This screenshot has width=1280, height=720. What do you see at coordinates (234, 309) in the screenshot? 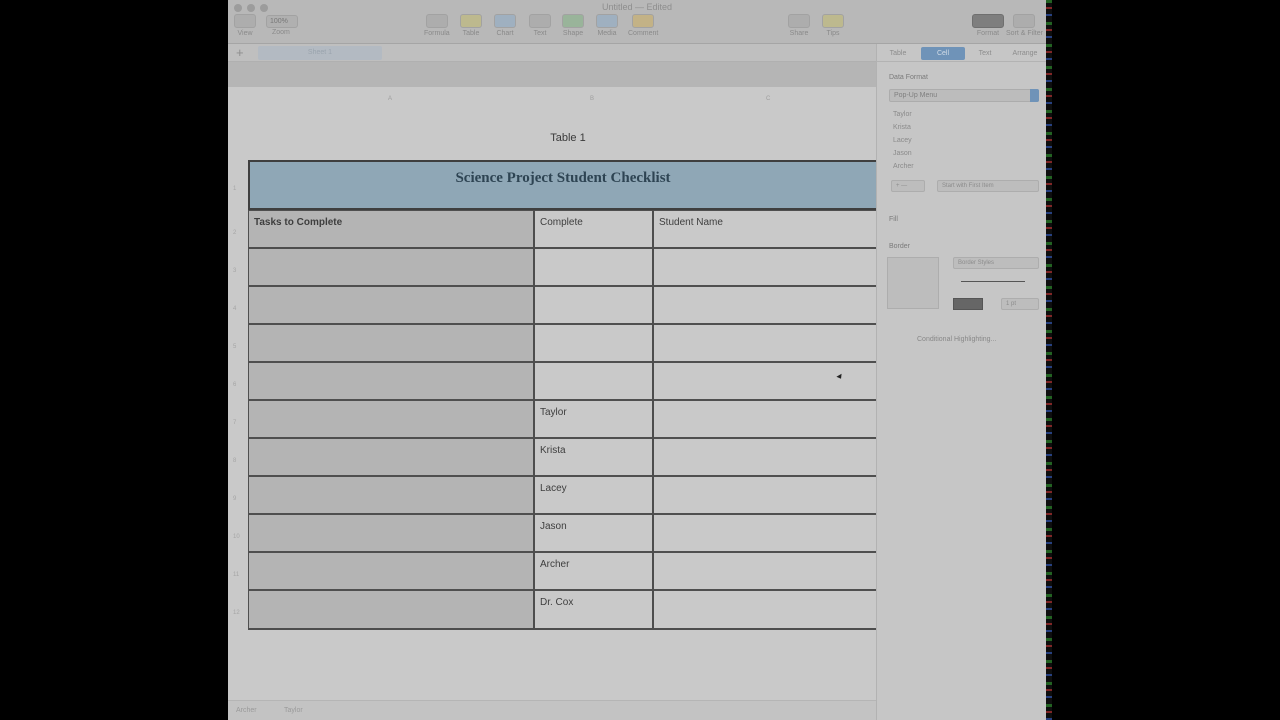
I see `row-number: 4` at bounding box center [234, 309].